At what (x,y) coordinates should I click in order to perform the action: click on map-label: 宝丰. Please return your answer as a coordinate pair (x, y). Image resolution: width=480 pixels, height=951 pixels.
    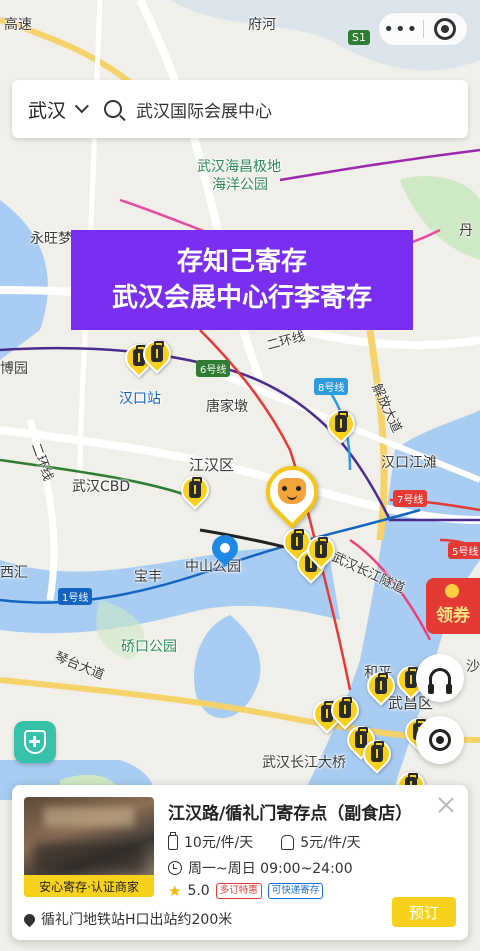
    Looking at the image, I should click on (148, 577).